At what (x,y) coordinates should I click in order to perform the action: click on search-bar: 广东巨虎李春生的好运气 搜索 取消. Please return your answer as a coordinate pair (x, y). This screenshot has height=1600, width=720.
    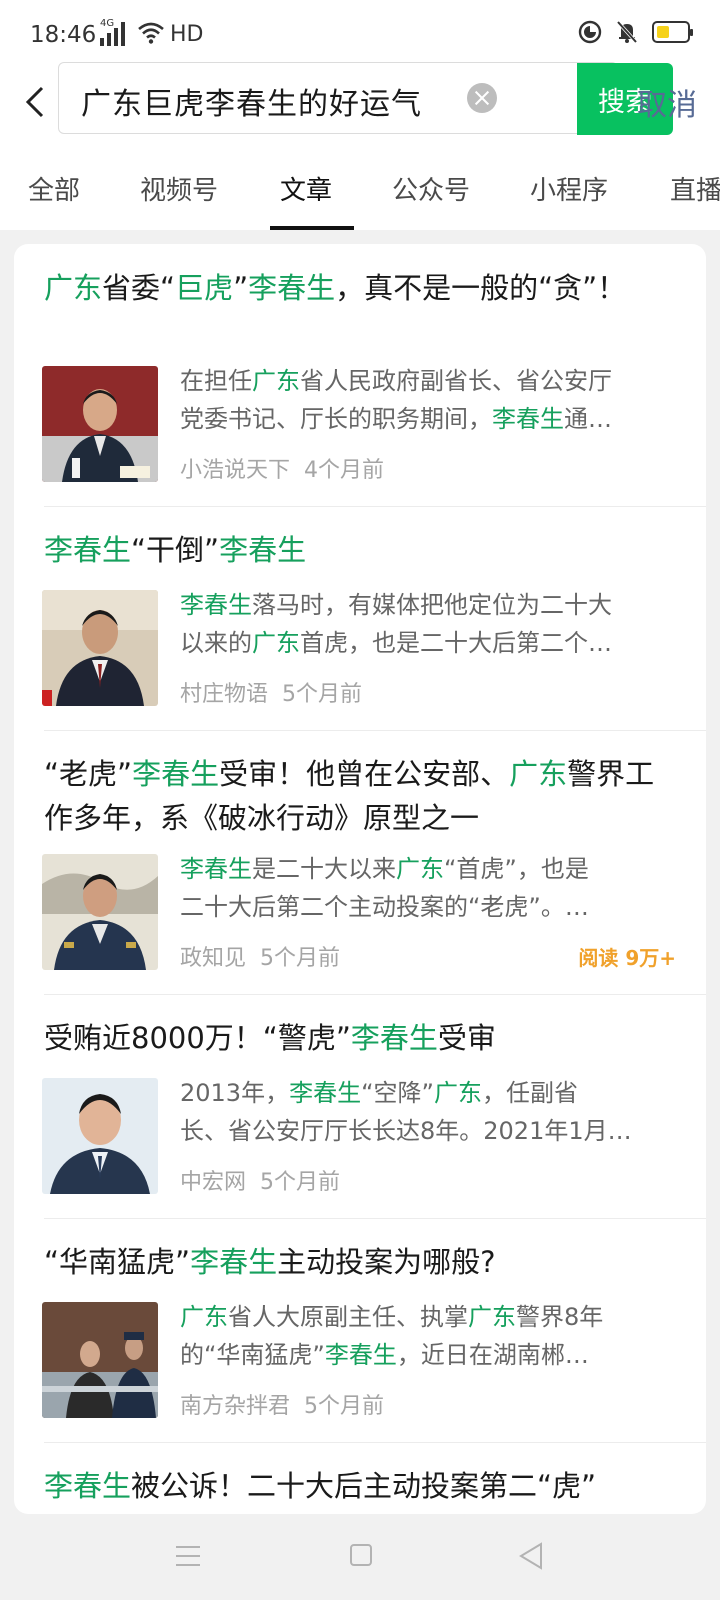
    Looking at the image, I should click on (360, 107).